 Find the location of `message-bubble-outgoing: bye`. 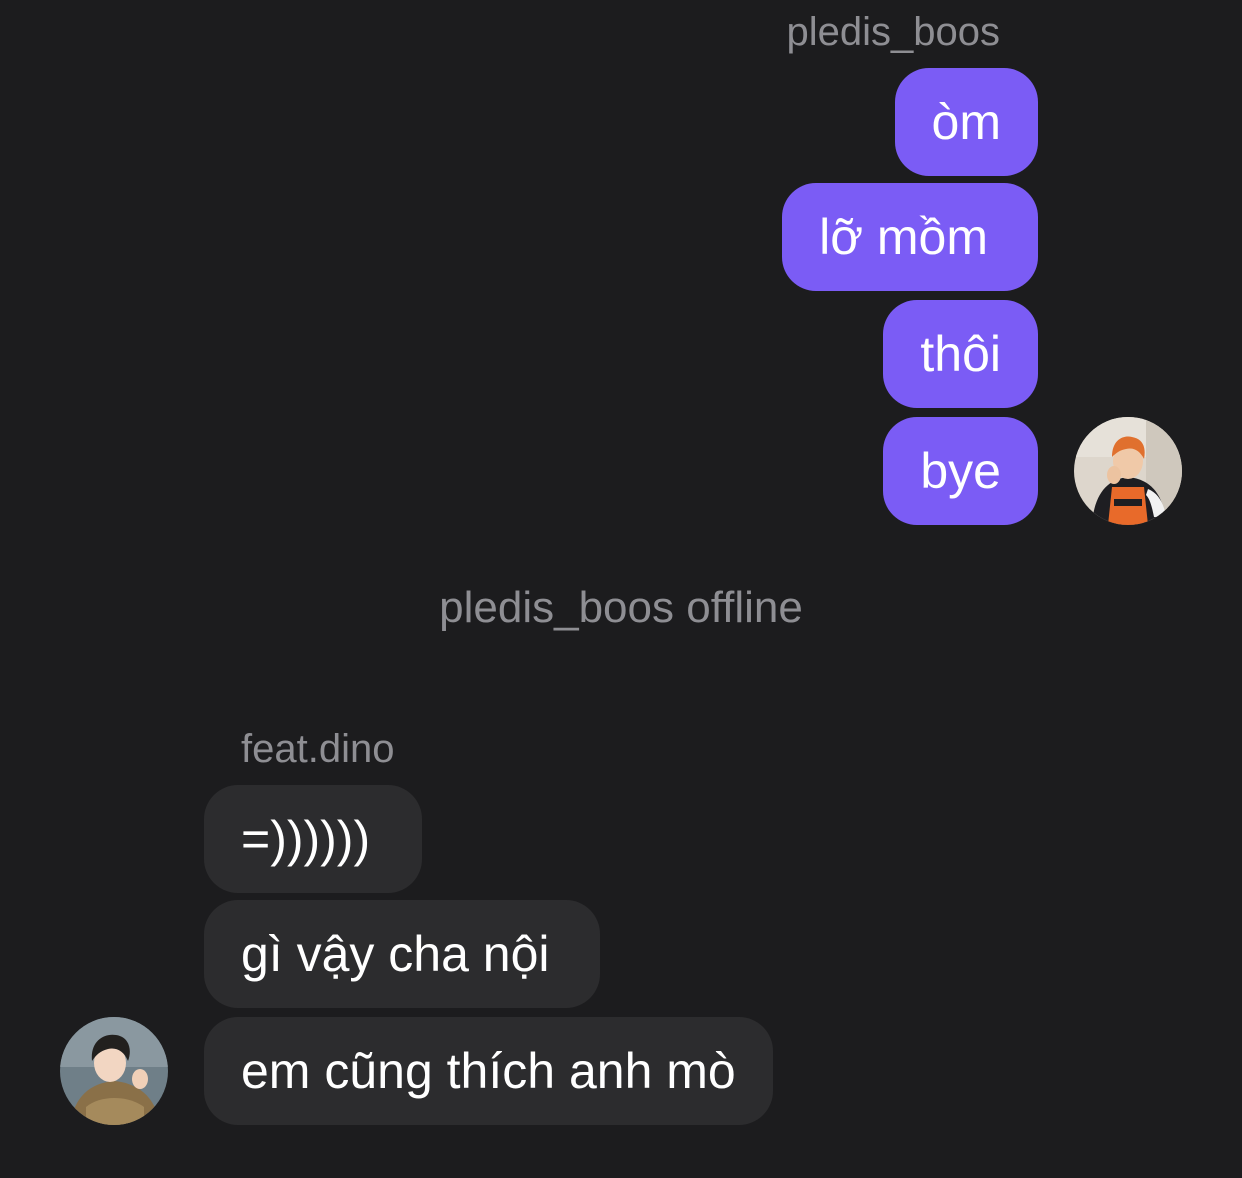

message-bubble-outgoing: bye is located at coordinates (960, 471).